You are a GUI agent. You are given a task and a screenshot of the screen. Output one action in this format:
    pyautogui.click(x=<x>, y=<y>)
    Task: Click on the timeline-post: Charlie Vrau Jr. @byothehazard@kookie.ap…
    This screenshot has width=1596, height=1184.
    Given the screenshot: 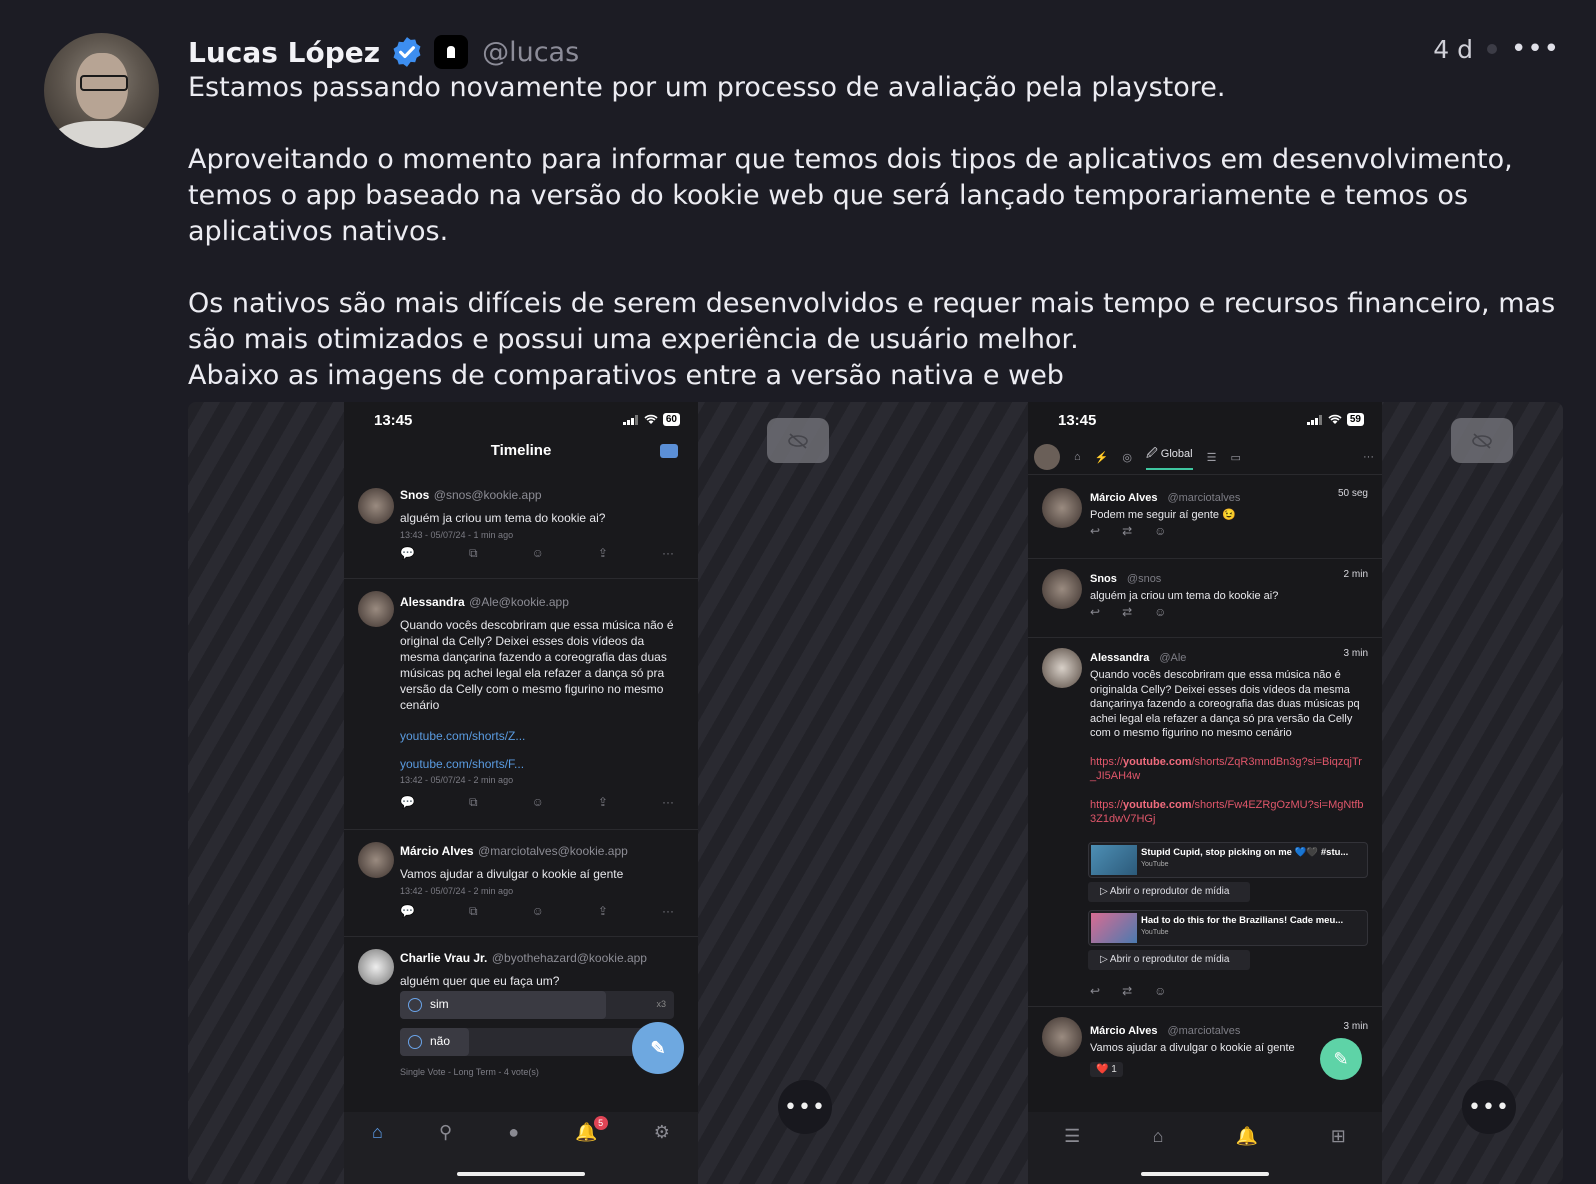 What is the action you would take?
    pyautogui.click(x=521, y=1017)
    